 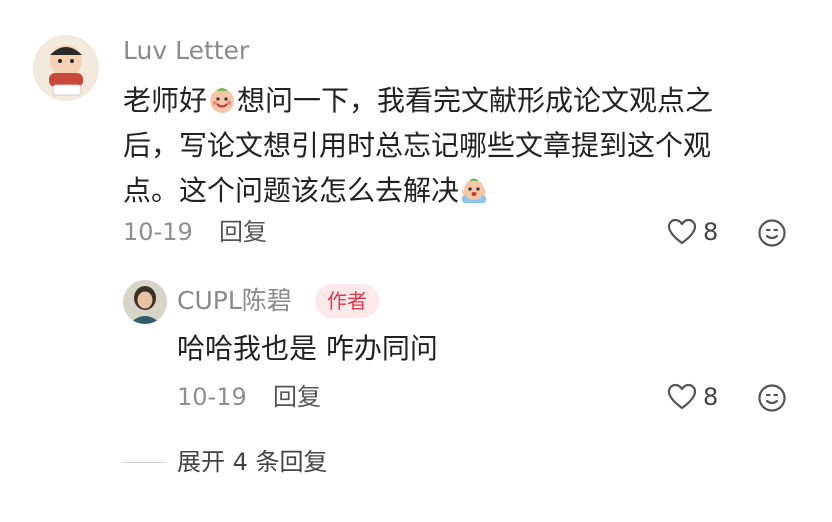 I want to click on divider, so click(x=144, y=462).